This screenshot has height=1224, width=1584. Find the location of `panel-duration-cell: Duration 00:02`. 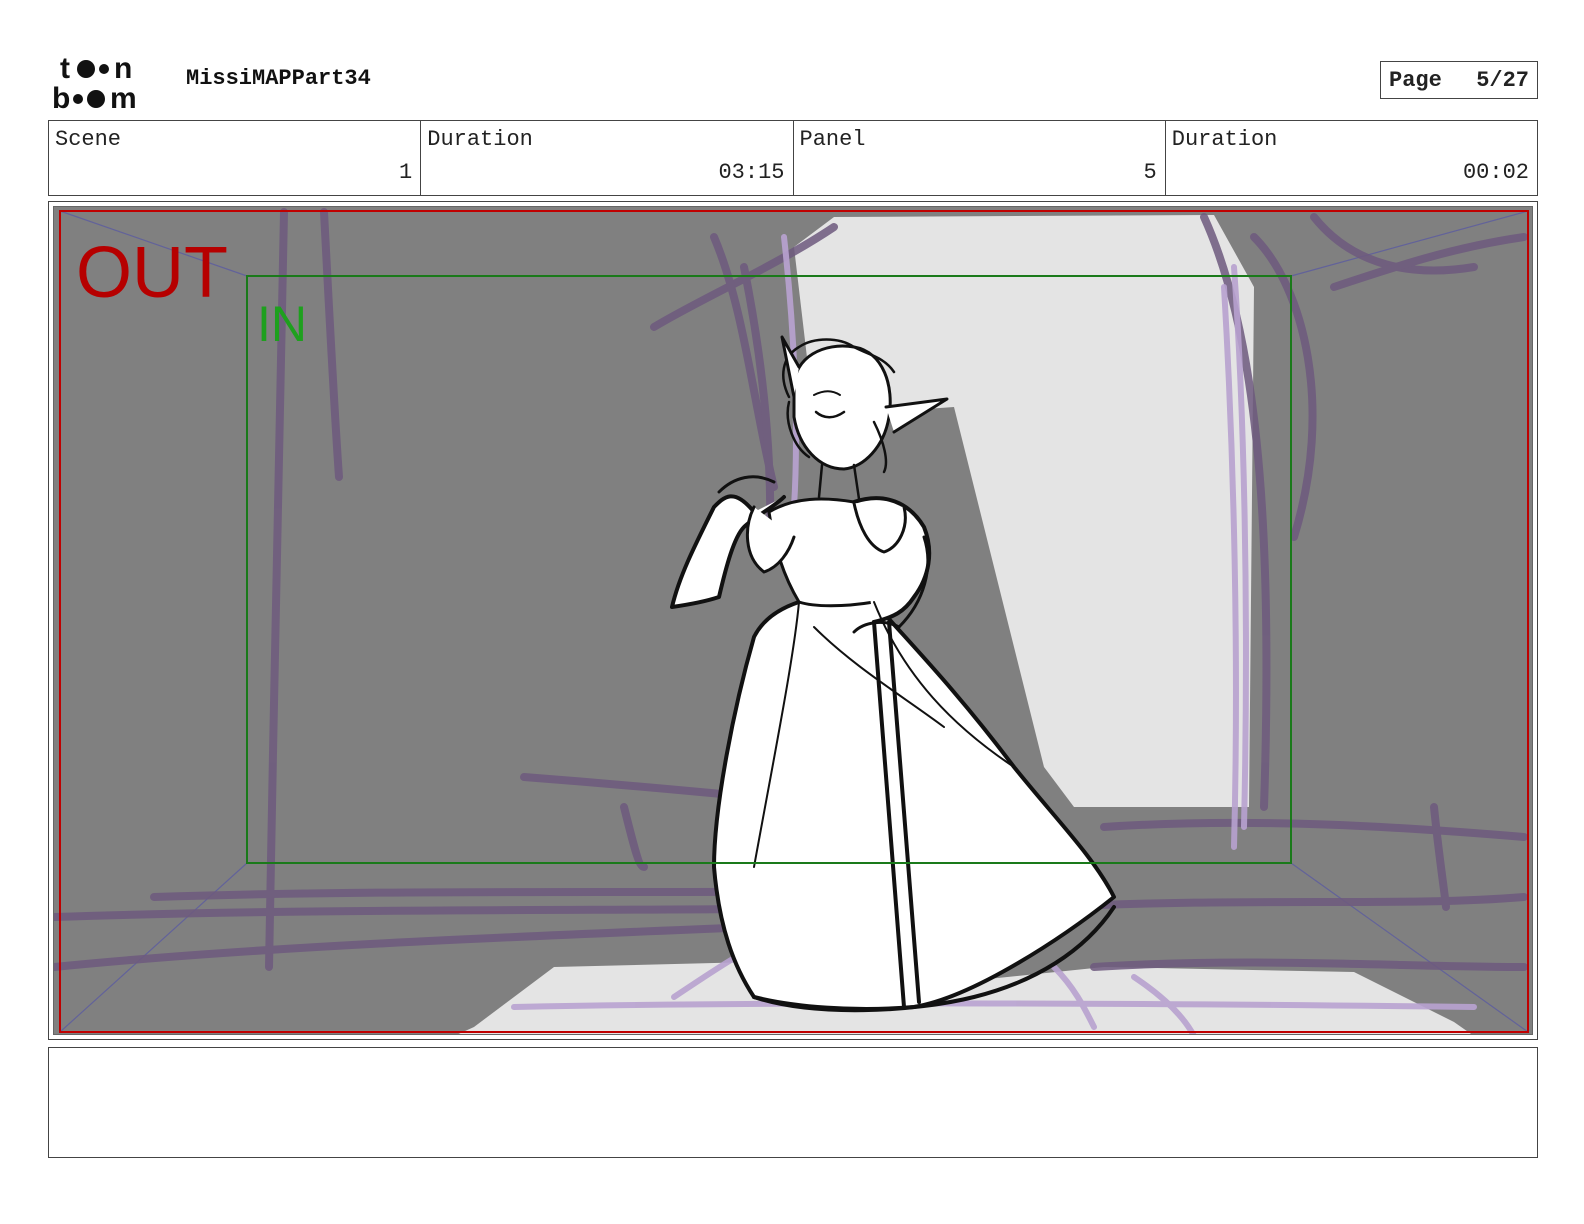

panel-duration-cell: Duration 00:02 is located at coordinates (1351, 158).